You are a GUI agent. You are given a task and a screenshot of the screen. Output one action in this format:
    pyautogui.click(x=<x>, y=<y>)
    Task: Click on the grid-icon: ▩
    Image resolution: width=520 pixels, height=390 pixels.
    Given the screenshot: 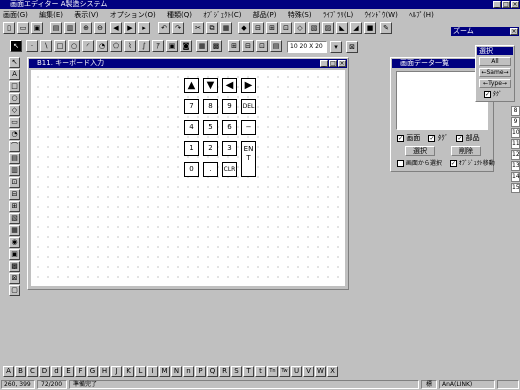 What is the action you would take?
    pyautogui.click(x=216, y=46)
    